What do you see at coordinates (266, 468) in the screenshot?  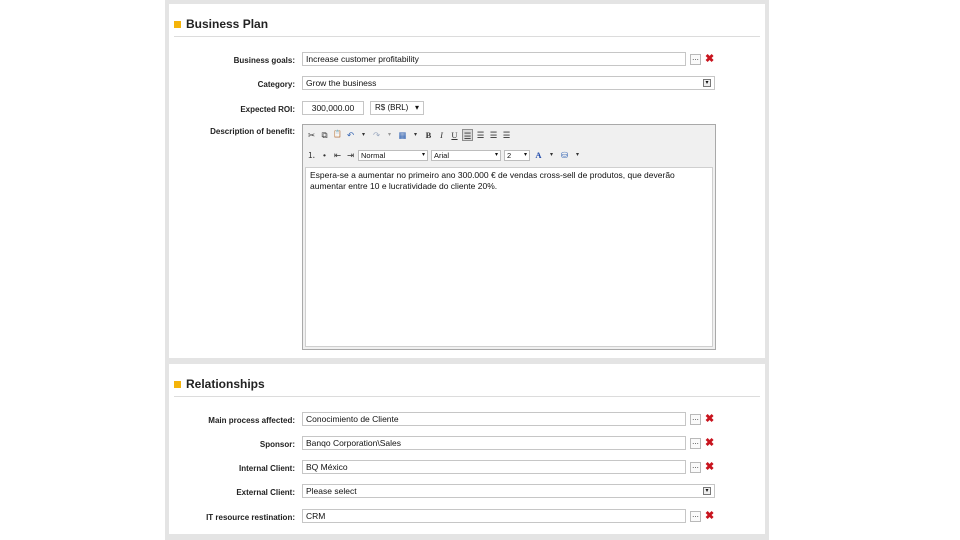 I see `internal-client-label: Internal Client:` at bounding box center [266, 468].